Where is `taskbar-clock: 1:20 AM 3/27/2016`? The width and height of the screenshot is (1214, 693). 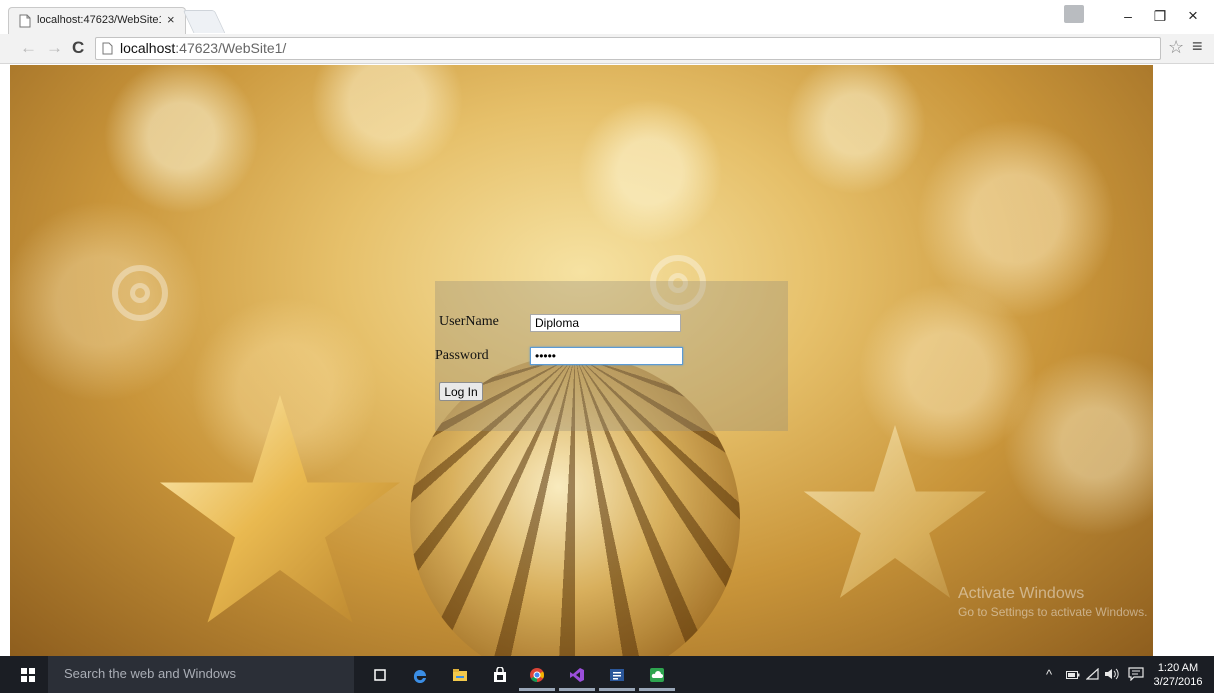 taskbar-clock: 1:20 AM 3/27/2016 is located at coordinates (1178, 675).